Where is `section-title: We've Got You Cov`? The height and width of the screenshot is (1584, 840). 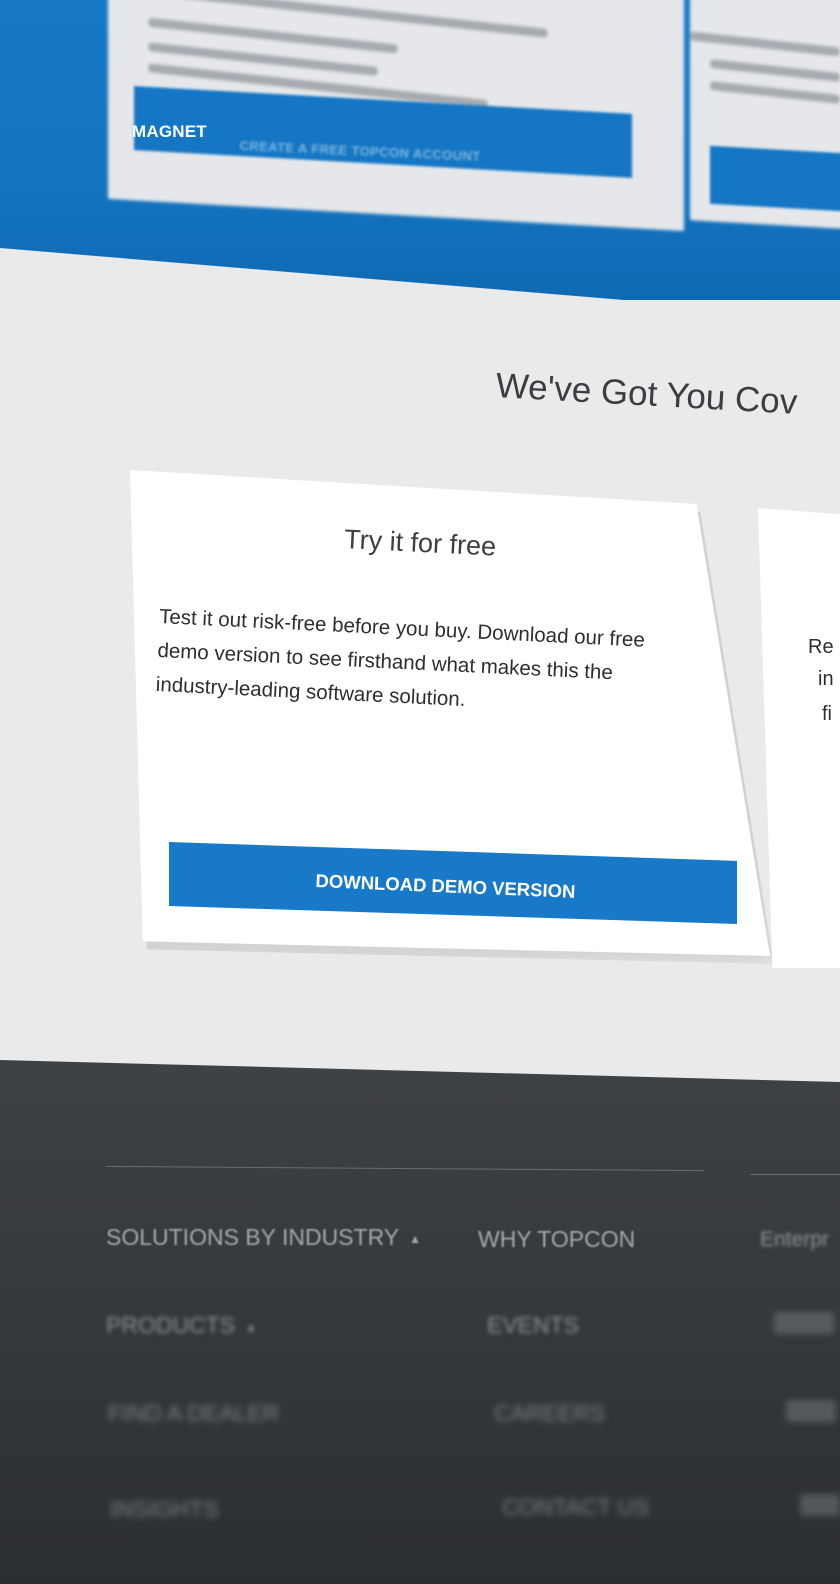 section-title: We've Got You Cov is located at coordinates (646, 394).